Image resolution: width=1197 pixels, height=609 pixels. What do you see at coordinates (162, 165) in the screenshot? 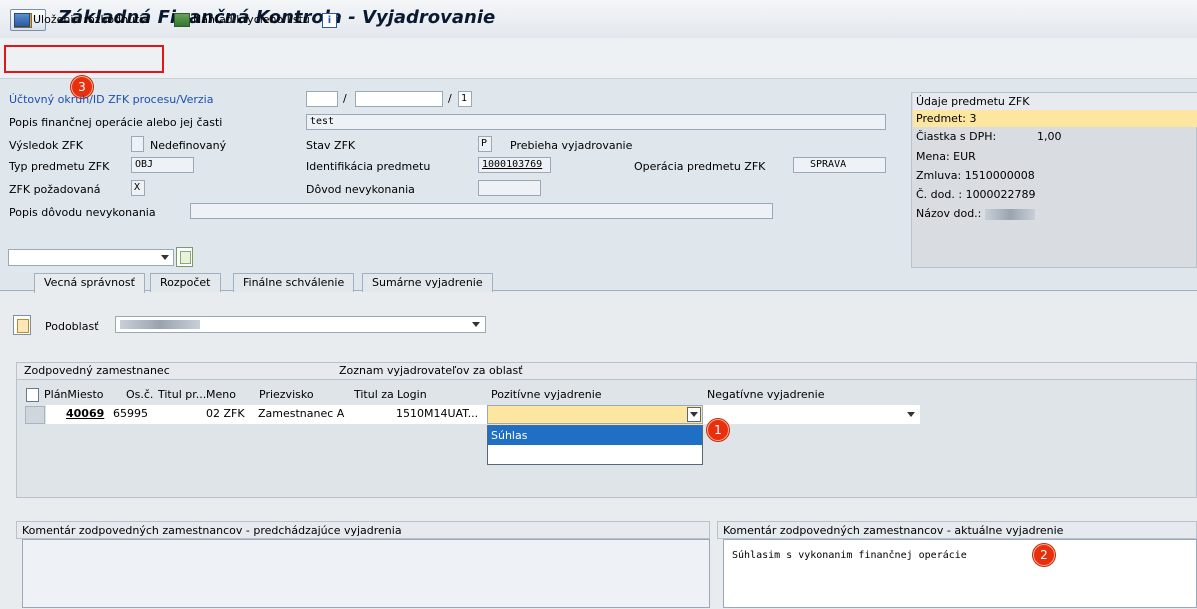
I see `subject-type-field: OBJ` at bounding box center [162, 165].